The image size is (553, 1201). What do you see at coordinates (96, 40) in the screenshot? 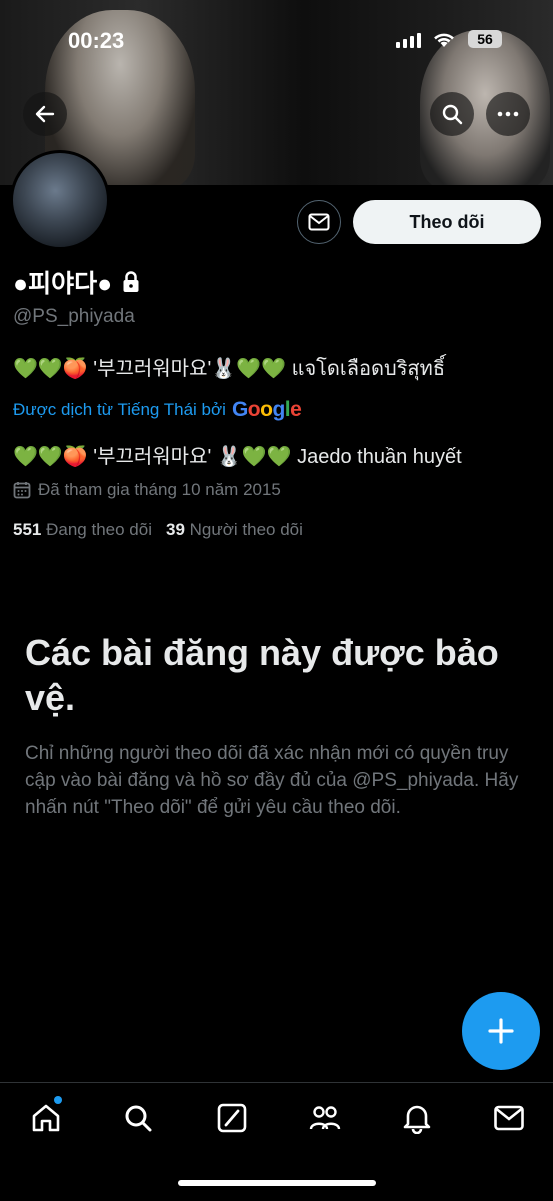
I see `status-time: 00:23` at bounding box center [96, 40].